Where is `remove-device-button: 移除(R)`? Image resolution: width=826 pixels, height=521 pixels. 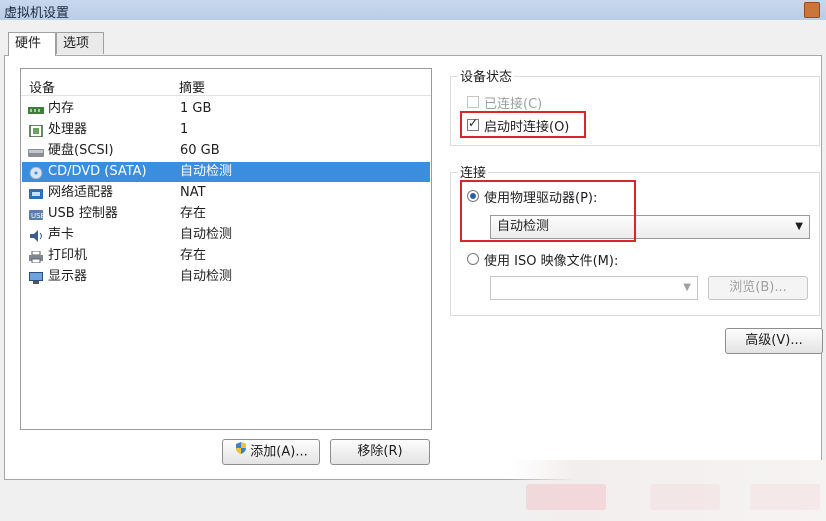 remove-device-button: 移除(R) is located at coordinates (380, 452).